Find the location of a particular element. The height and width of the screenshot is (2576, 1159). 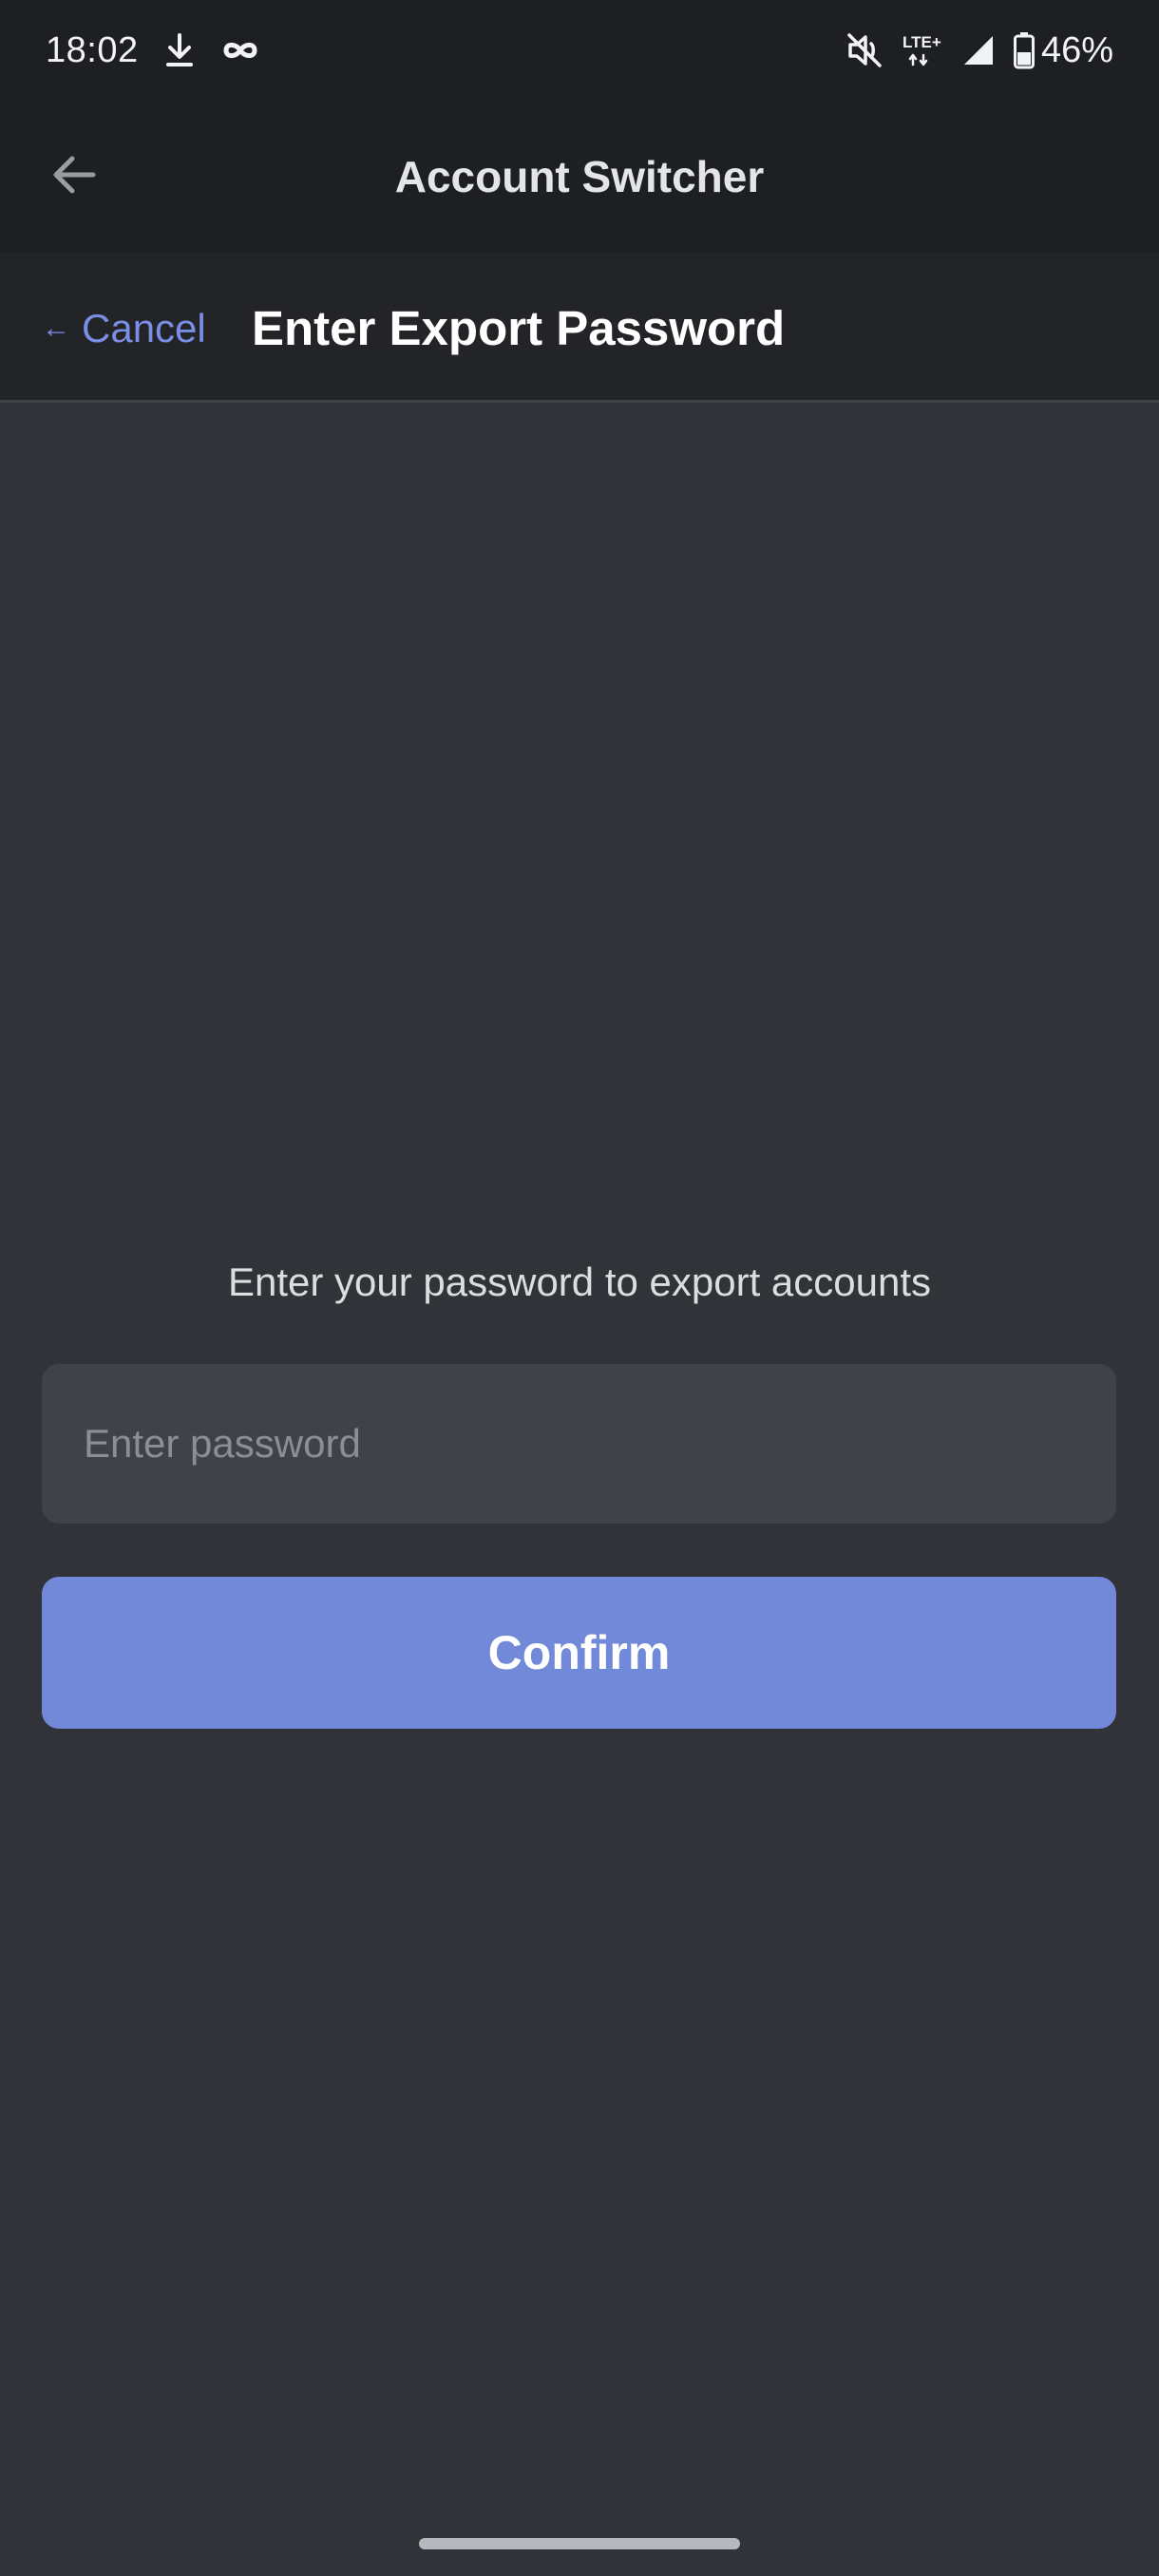

confirm-button: Confirm is located at coordinates (579, 1653).